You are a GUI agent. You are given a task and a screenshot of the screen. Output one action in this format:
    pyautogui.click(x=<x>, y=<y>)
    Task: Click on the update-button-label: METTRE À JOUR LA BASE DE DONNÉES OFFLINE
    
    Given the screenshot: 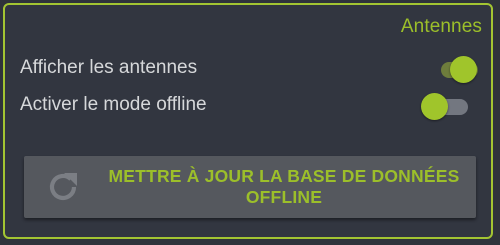 What is the action you would take?
    pyautogui.click(x=284, y=187)
    